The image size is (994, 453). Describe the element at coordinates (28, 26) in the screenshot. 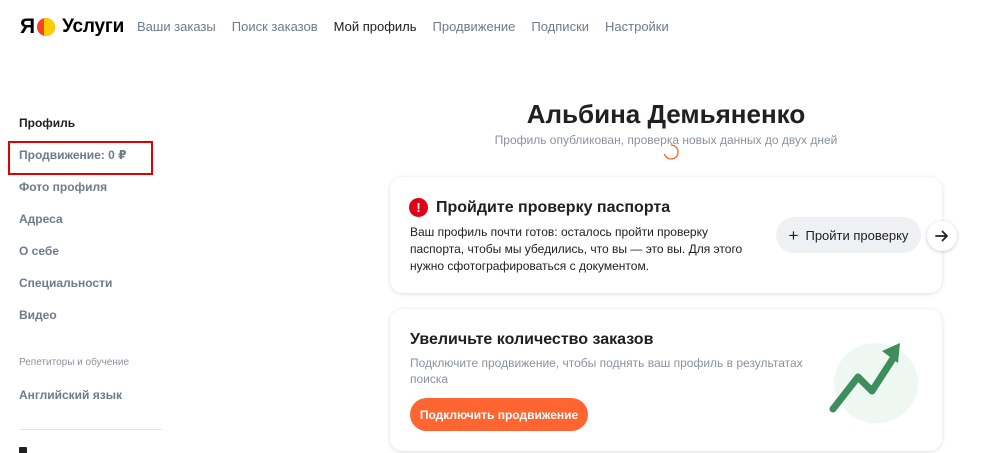

I see `logo-letter: Я` at that location.